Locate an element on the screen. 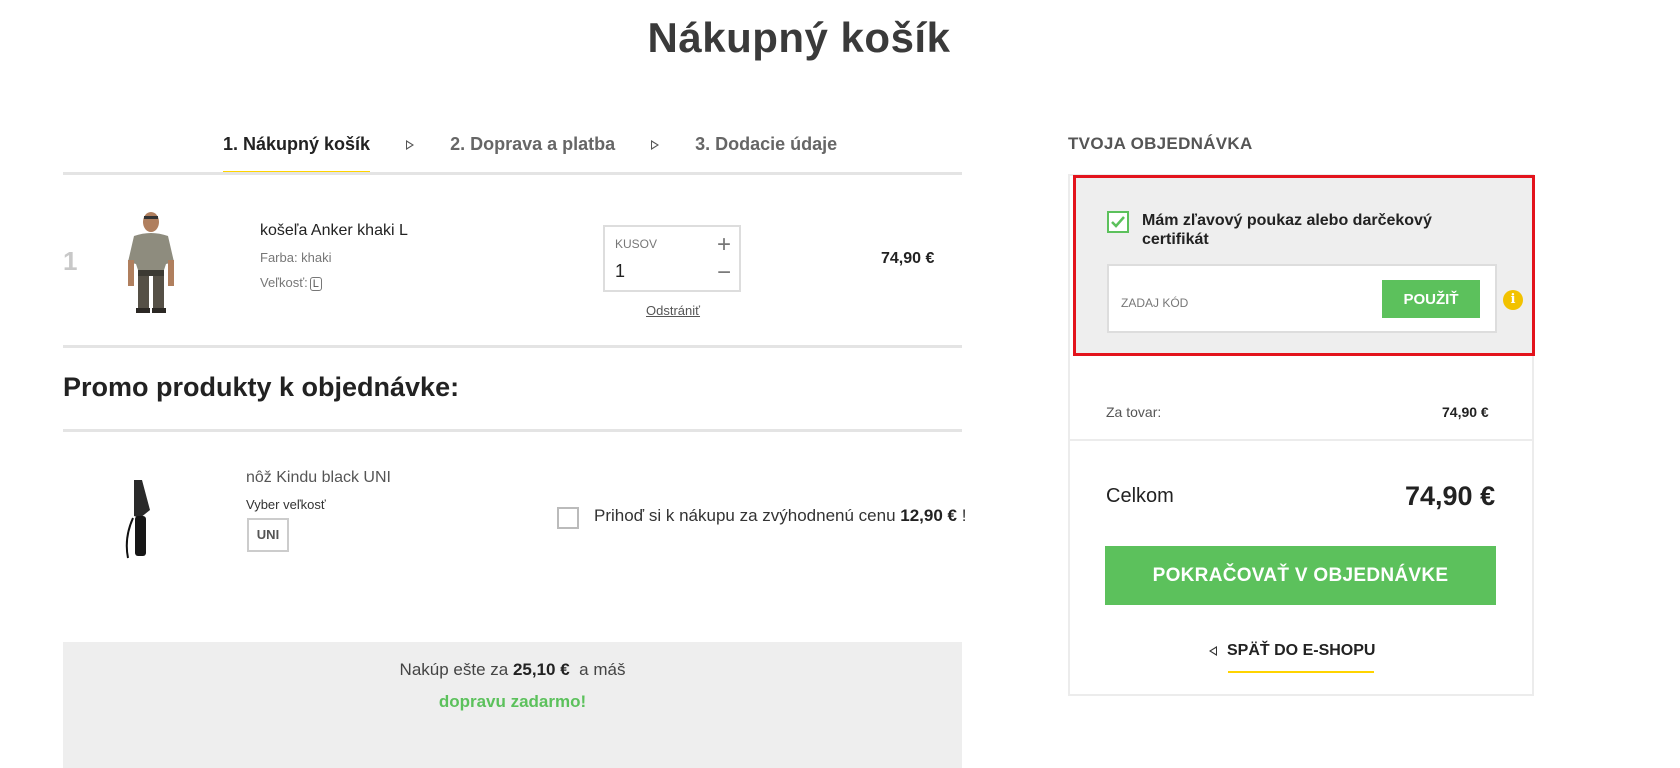 The height and width of the screenshot is (768, 1680). item-price: 74,90 € is located at coordinates (908, 258).